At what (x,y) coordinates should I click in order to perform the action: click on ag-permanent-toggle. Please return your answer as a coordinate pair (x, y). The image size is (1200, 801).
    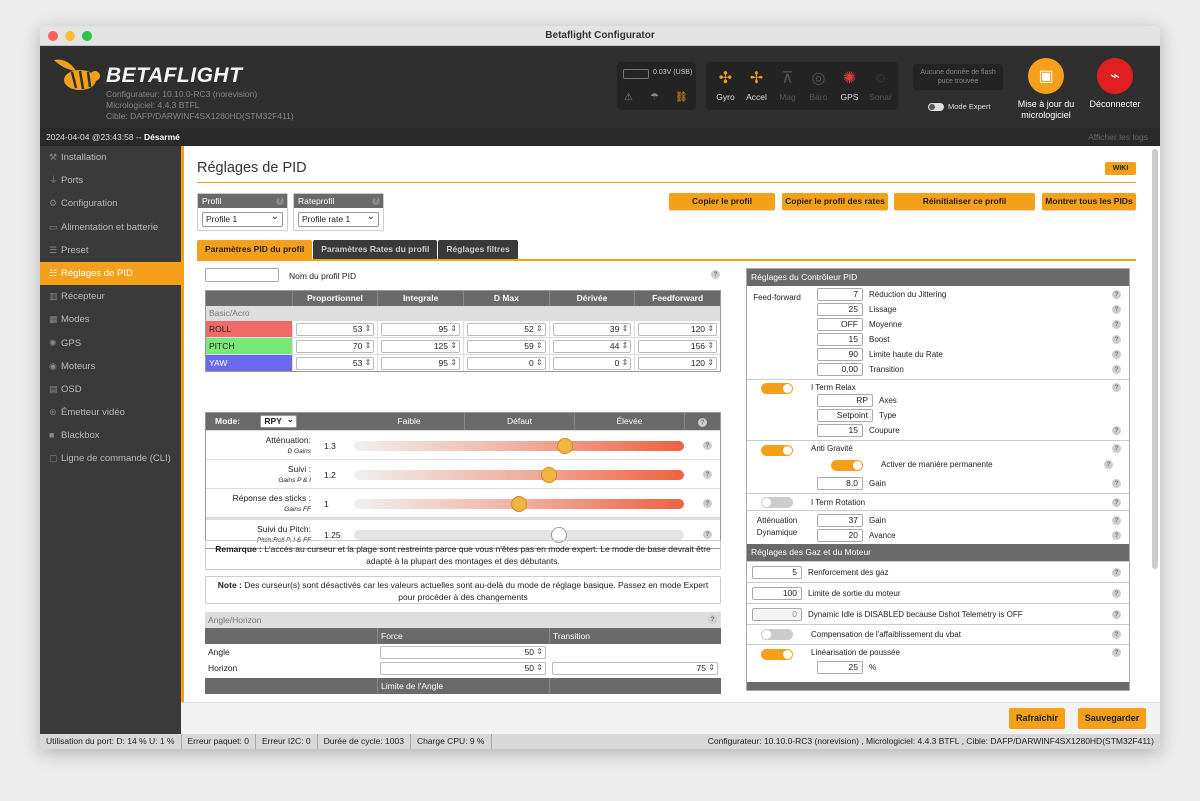
    Looking at the image, I should click on (847, 465).